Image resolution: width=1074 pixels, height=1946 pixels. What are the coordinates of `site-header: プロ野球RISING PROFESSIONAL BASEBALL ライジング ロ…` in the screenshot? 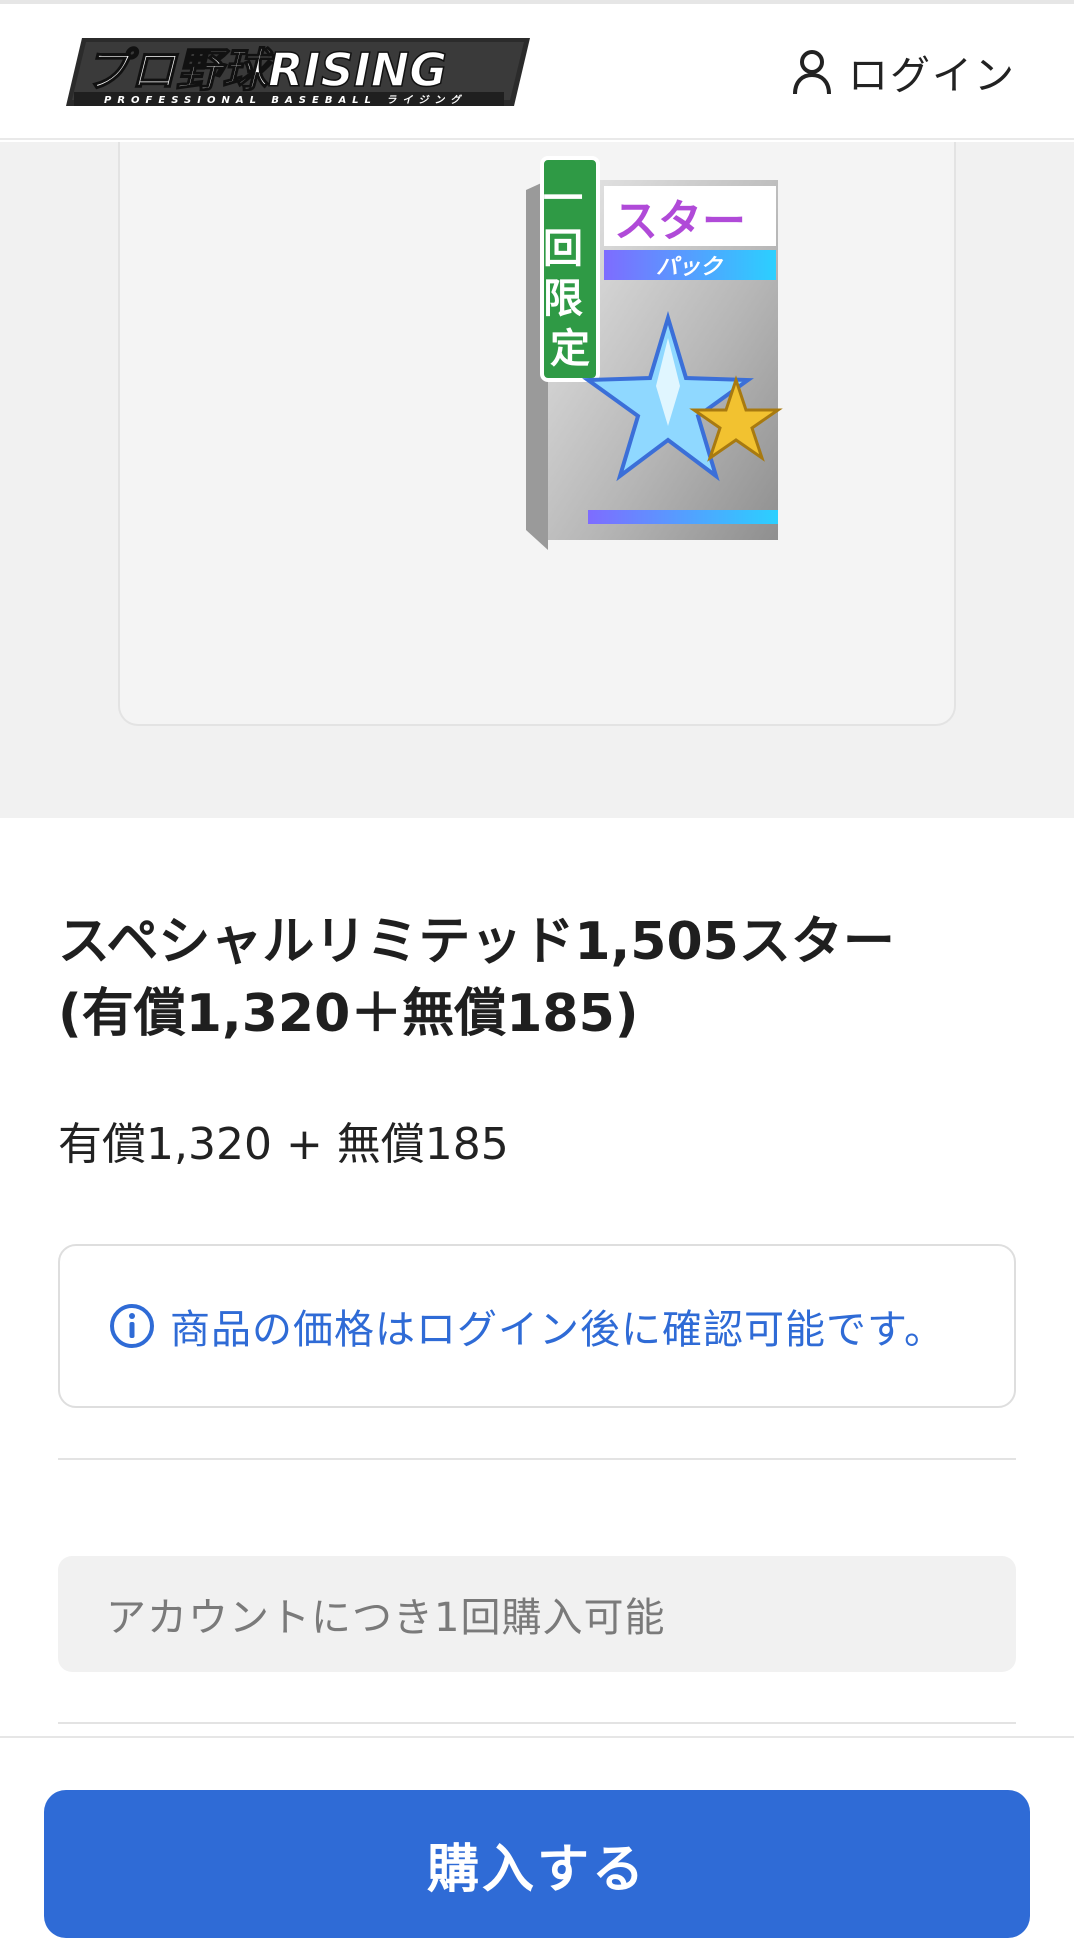 It's located at (537, 72).